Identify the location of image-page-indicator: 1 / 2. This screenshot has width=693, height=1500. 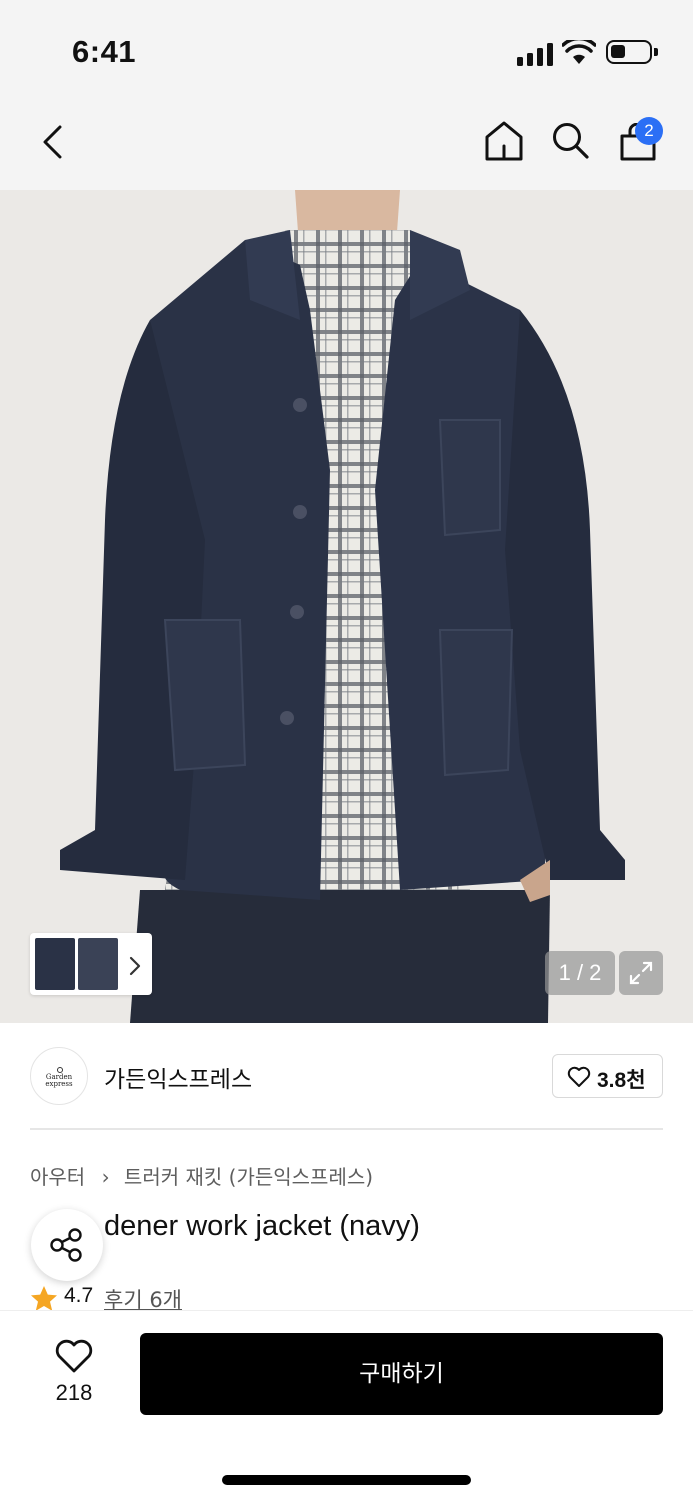
(580, 973).